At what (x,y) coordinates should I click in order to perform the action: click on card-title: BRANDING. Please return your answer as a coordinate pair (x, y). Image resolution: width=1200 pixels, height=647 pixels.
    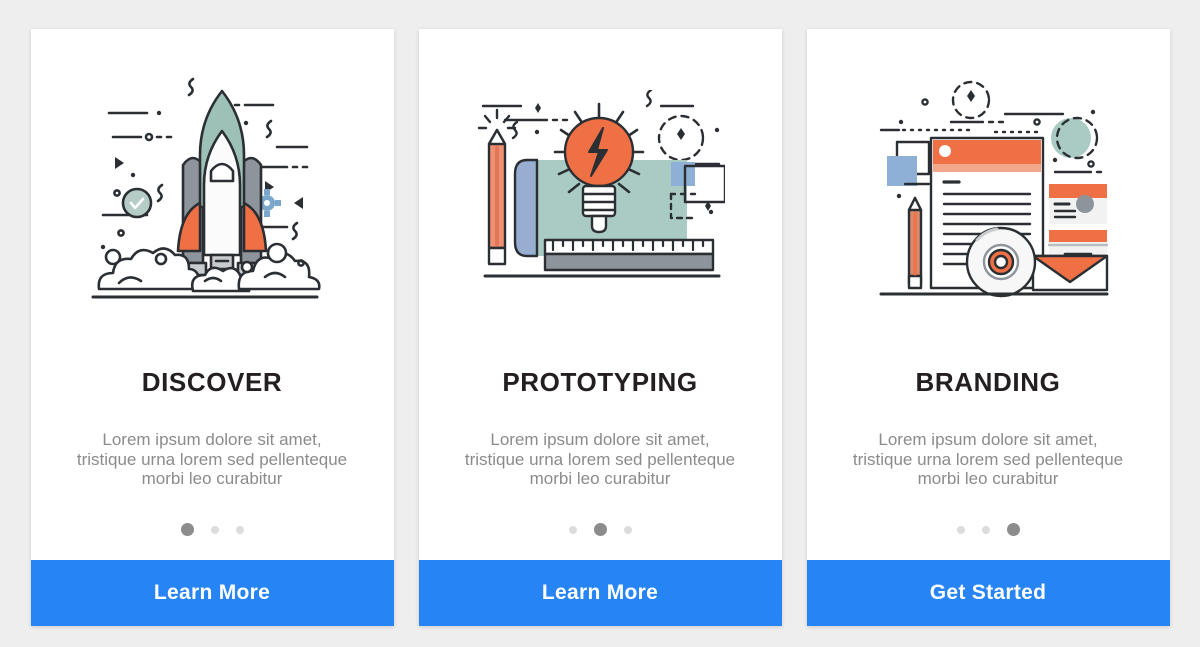
    Looking at the image, I should click on (988, 382).